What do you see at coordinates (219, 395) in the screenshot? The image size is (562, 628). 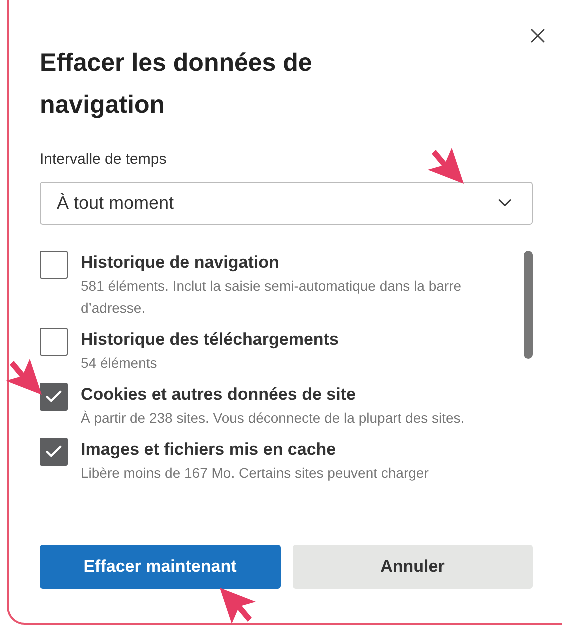 I see `item-label: Cookies et autres données de site` at bounding box center [219, 395].